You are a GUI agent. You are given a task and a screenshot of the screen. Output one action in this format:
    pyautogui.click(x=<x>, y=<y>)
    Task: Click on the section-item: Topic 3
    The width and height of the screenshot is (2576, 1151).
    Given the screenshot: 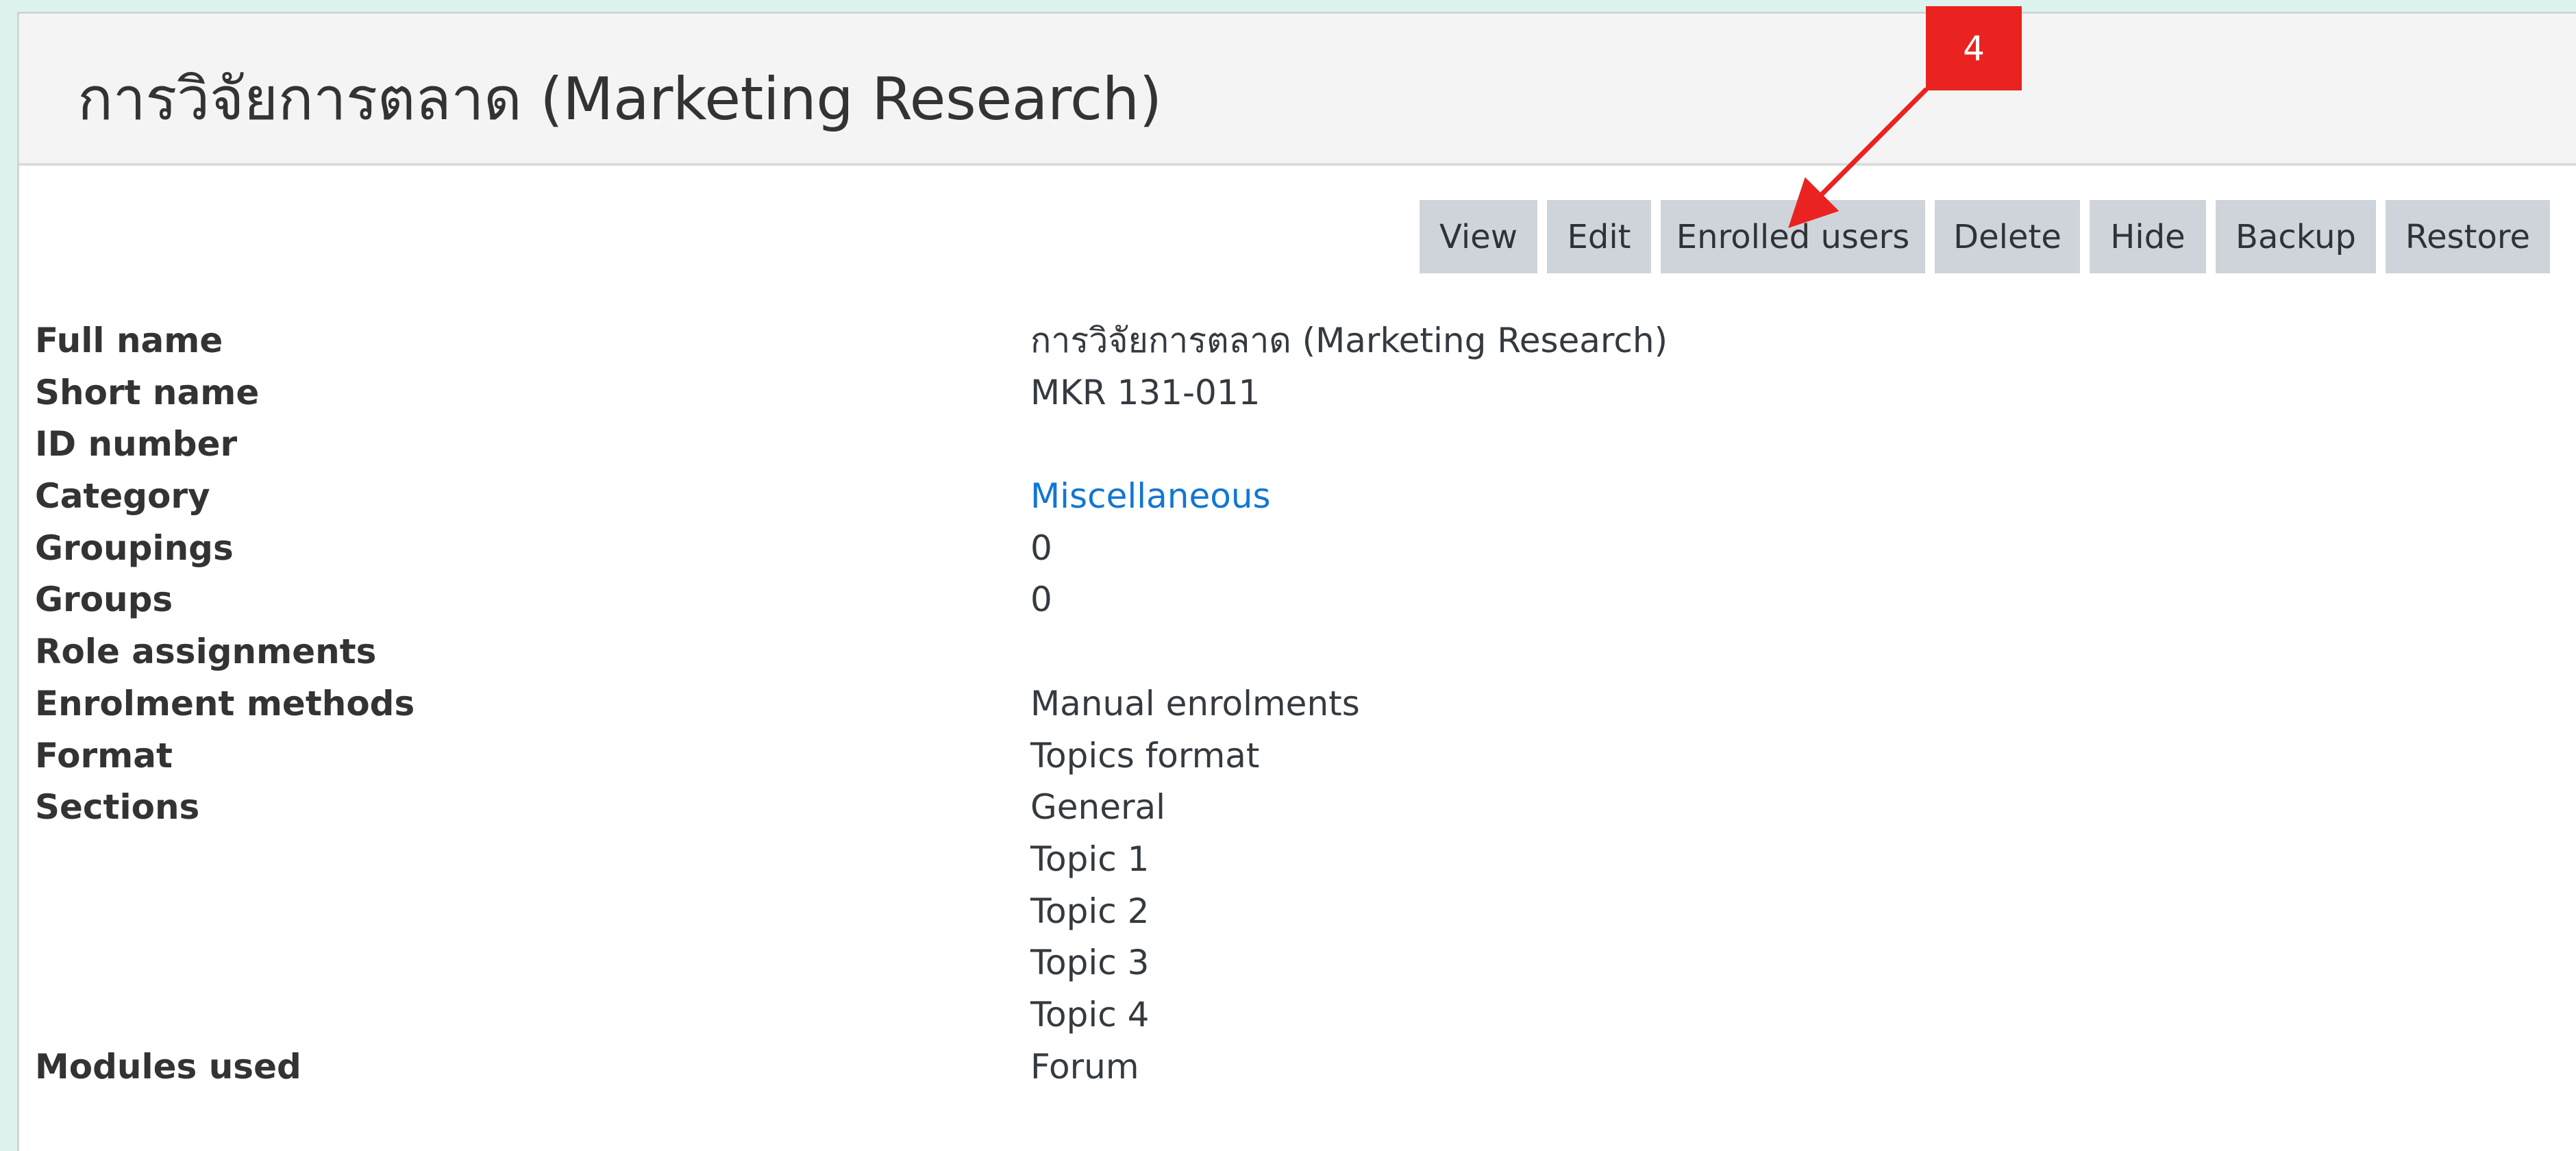 What is the action you would take?
    pyautogui.click(x=1090, y=963)
    